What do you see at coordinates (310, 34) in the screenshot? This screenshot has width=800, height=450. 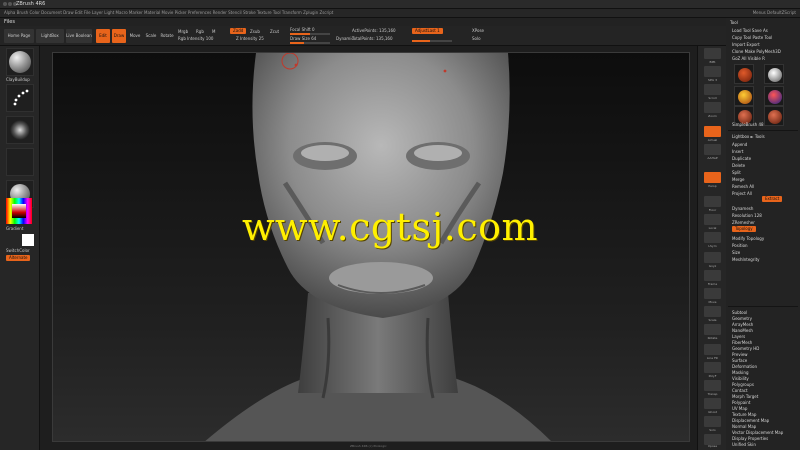 I see `focal-shift-track` at bounding box center [310, 34].